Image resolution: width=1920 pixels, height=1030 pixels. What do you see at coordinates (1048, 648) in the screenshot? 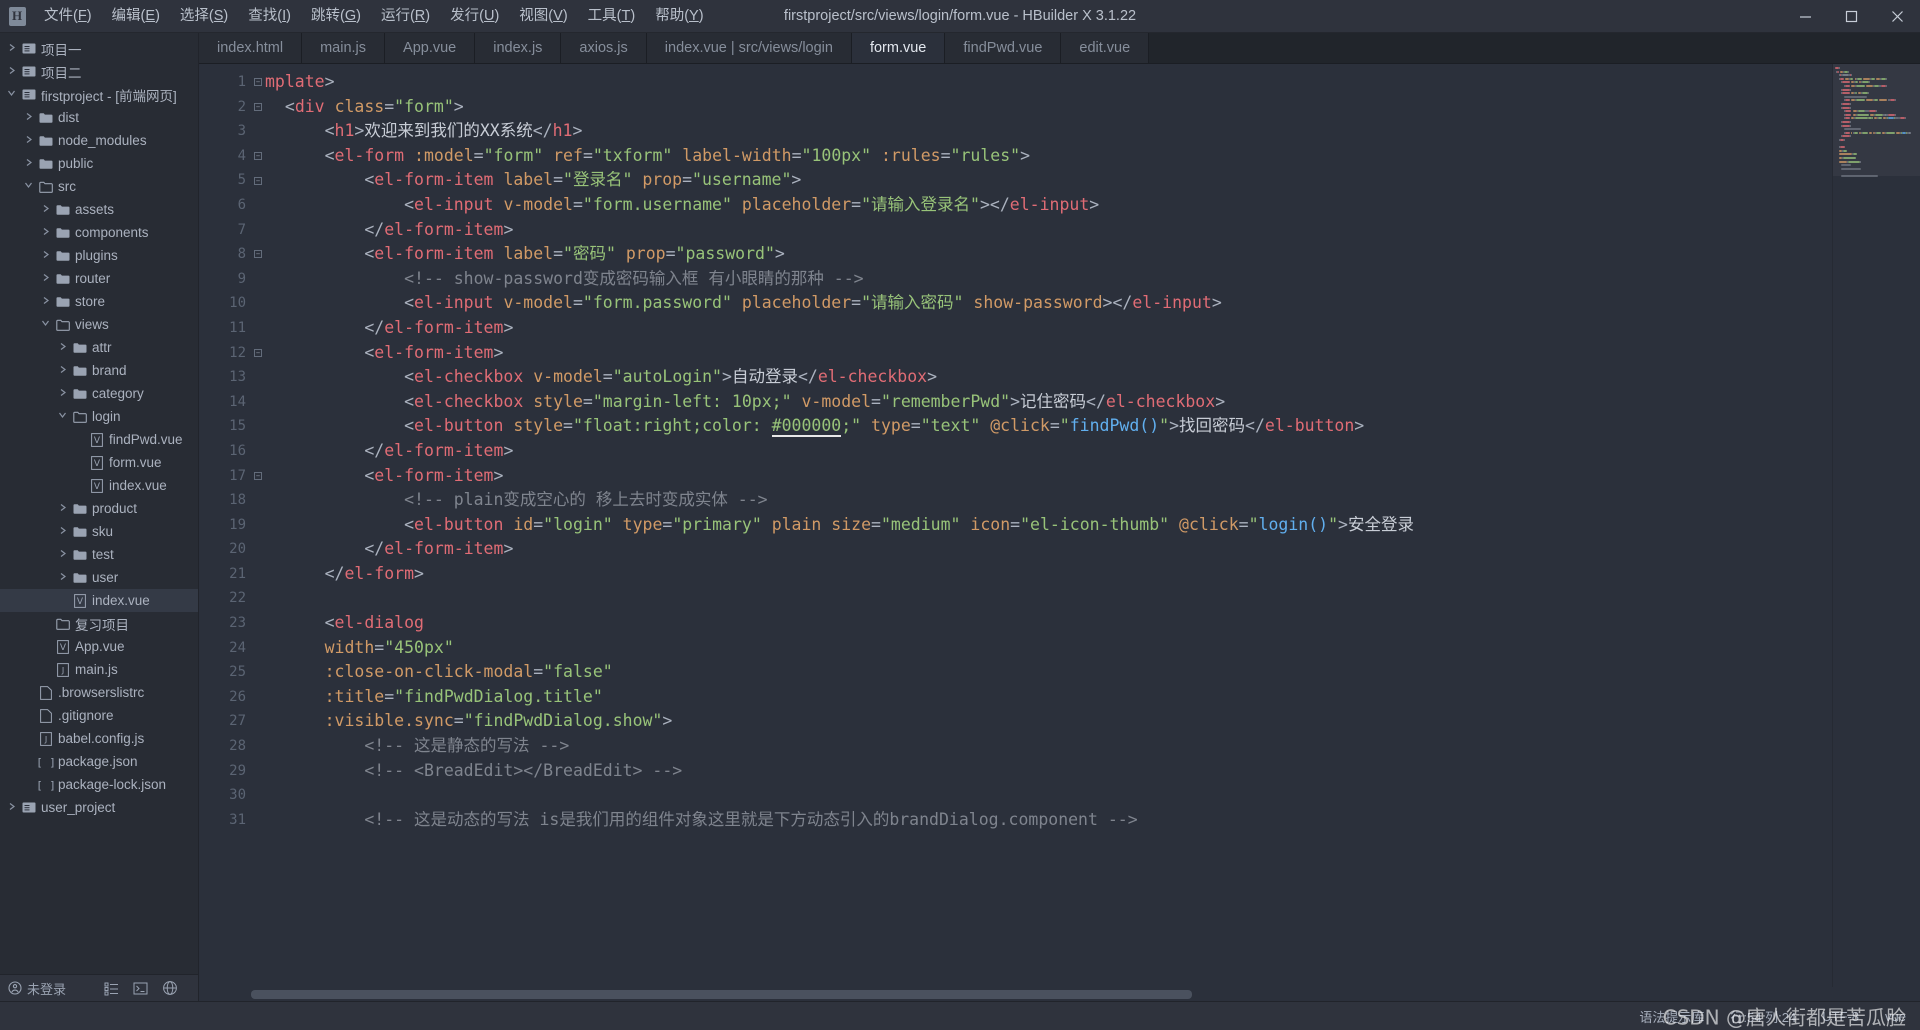
I see `code-line: width="450px"` at bounding box center [1048, 648].